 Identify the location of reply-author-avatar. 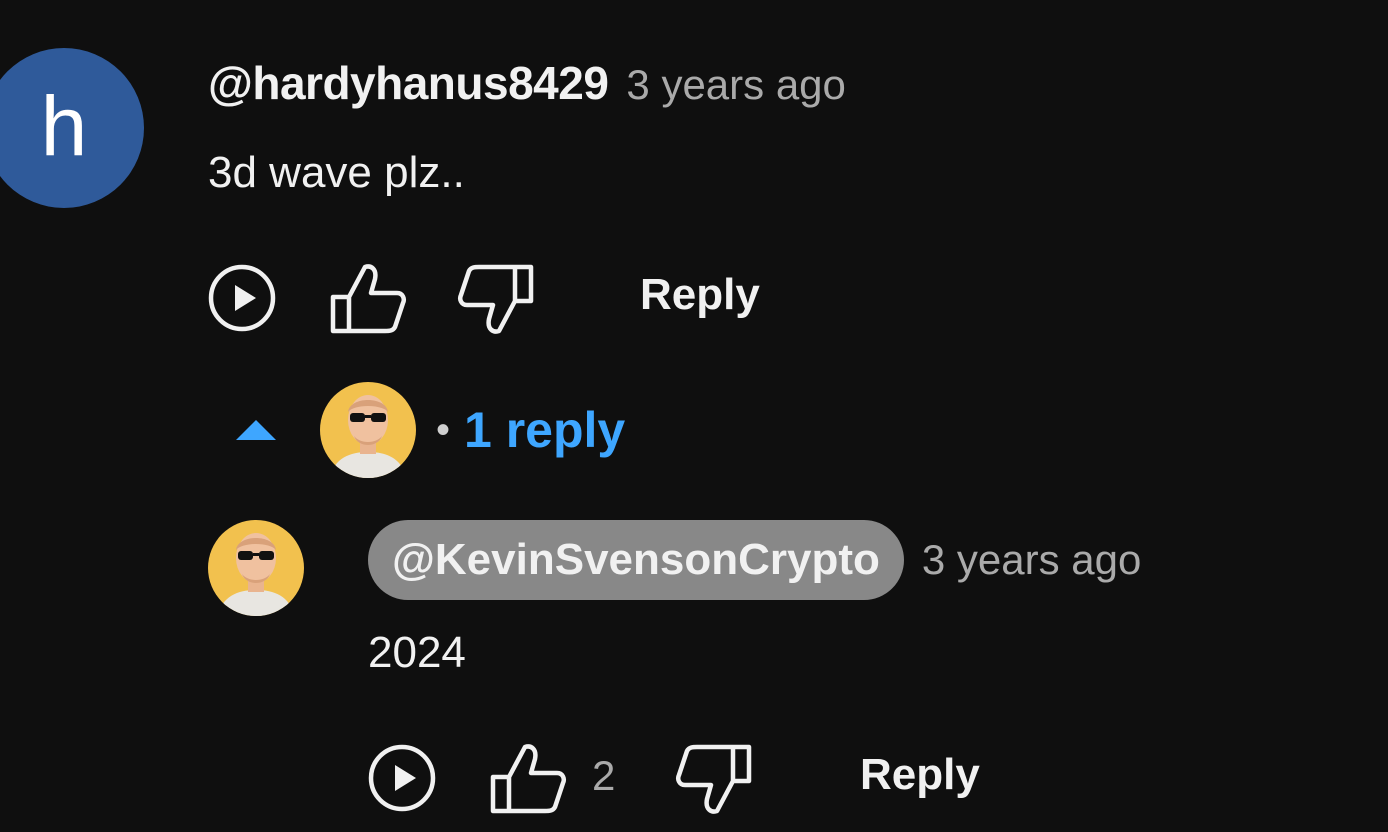
(256, 568).